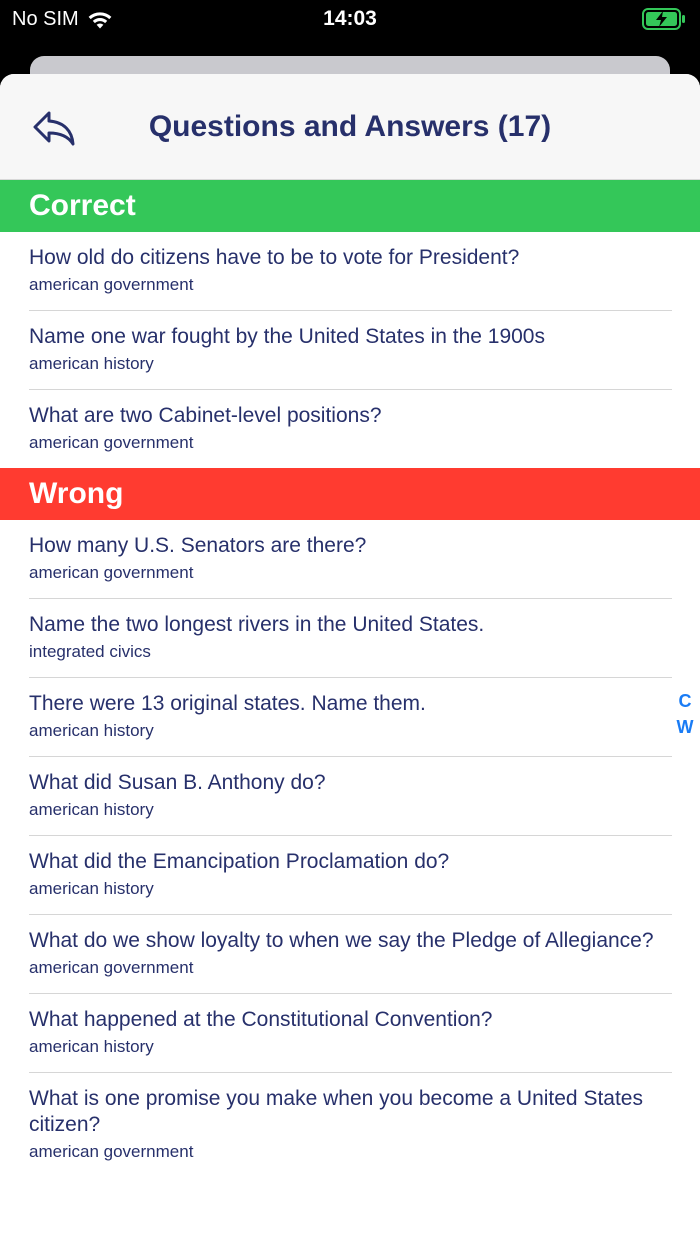  I want to click on page-title: Questions and Answers (17), so click(350, 126).